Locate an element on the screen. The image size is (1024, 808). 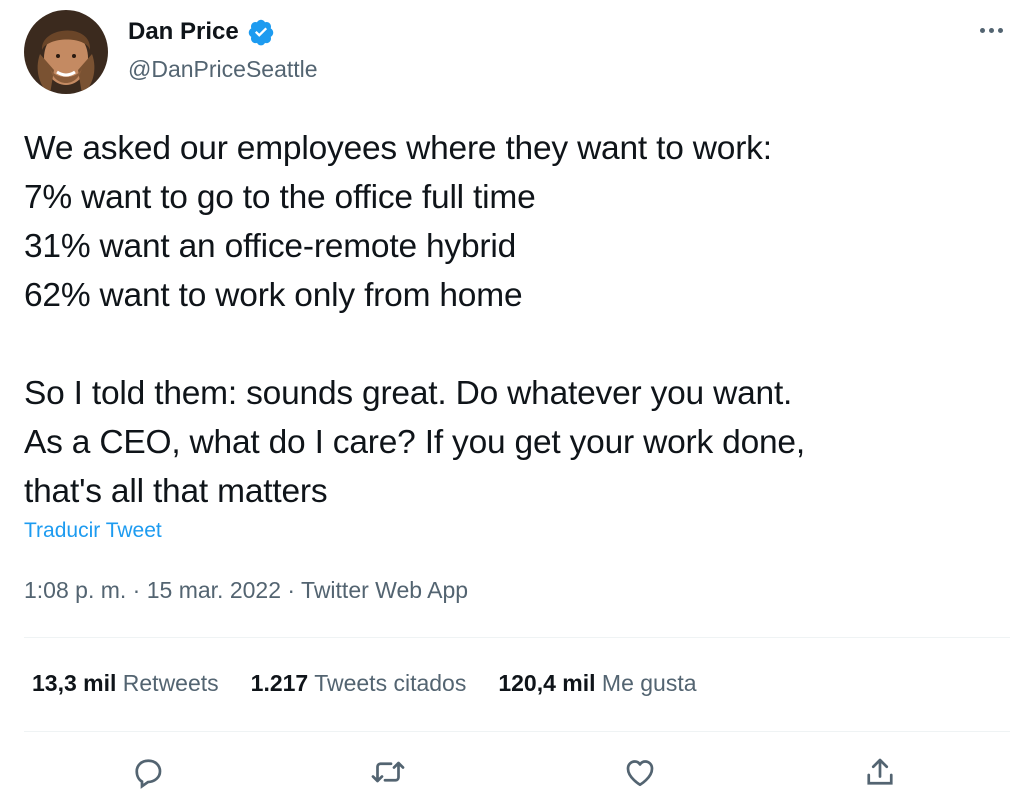
author-display-name: Dan Price is located at coordinates (183, 32).